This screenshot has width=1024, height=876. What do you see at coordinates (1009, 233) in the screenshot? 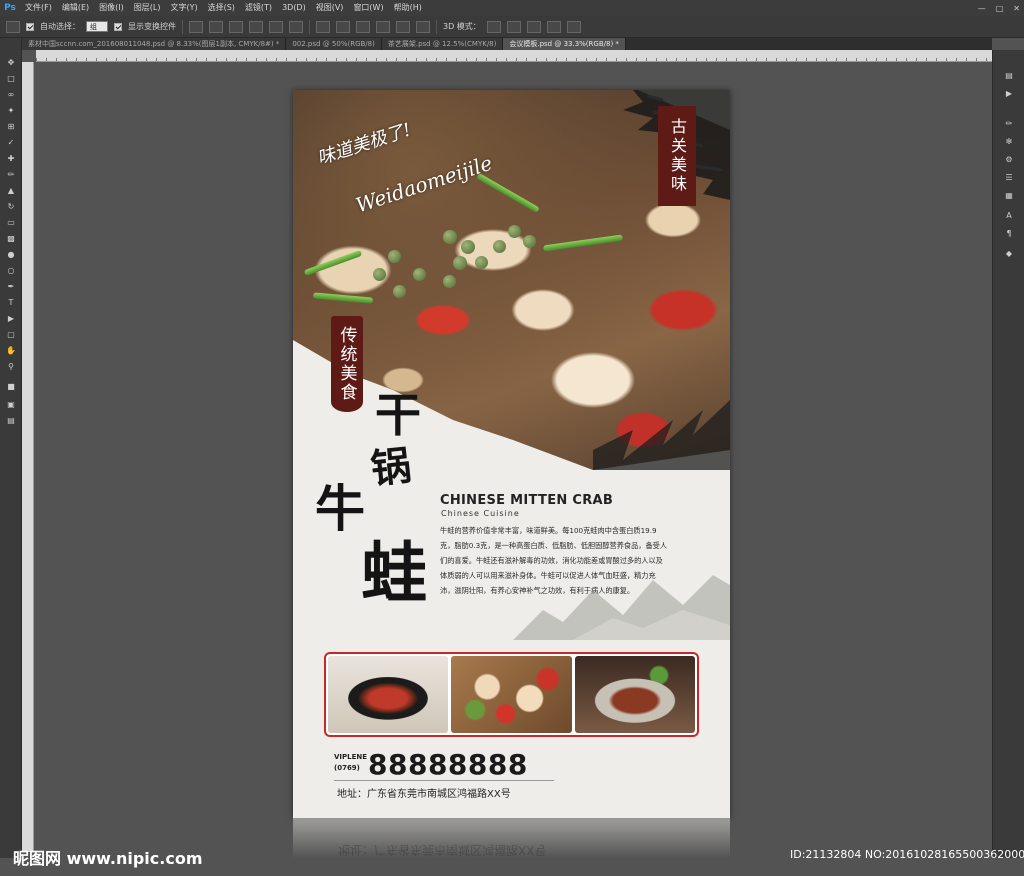
I see `paragraph-icon: ¶` at bounding box center [1009, 233].